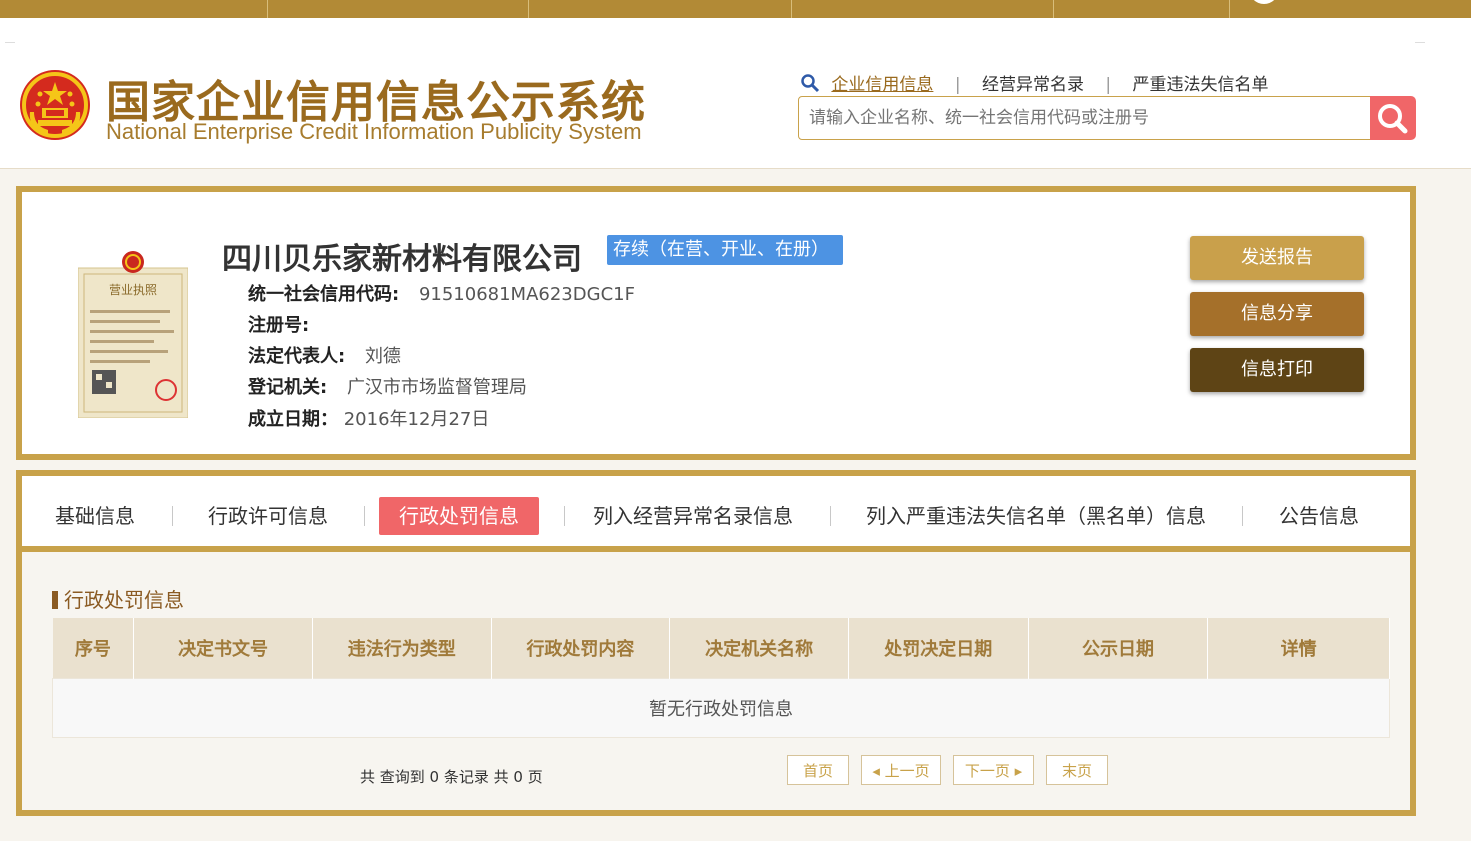 The width and height of the screenshot is (1471, 841). I want to click on top-nav-bar, so click(735, 9).